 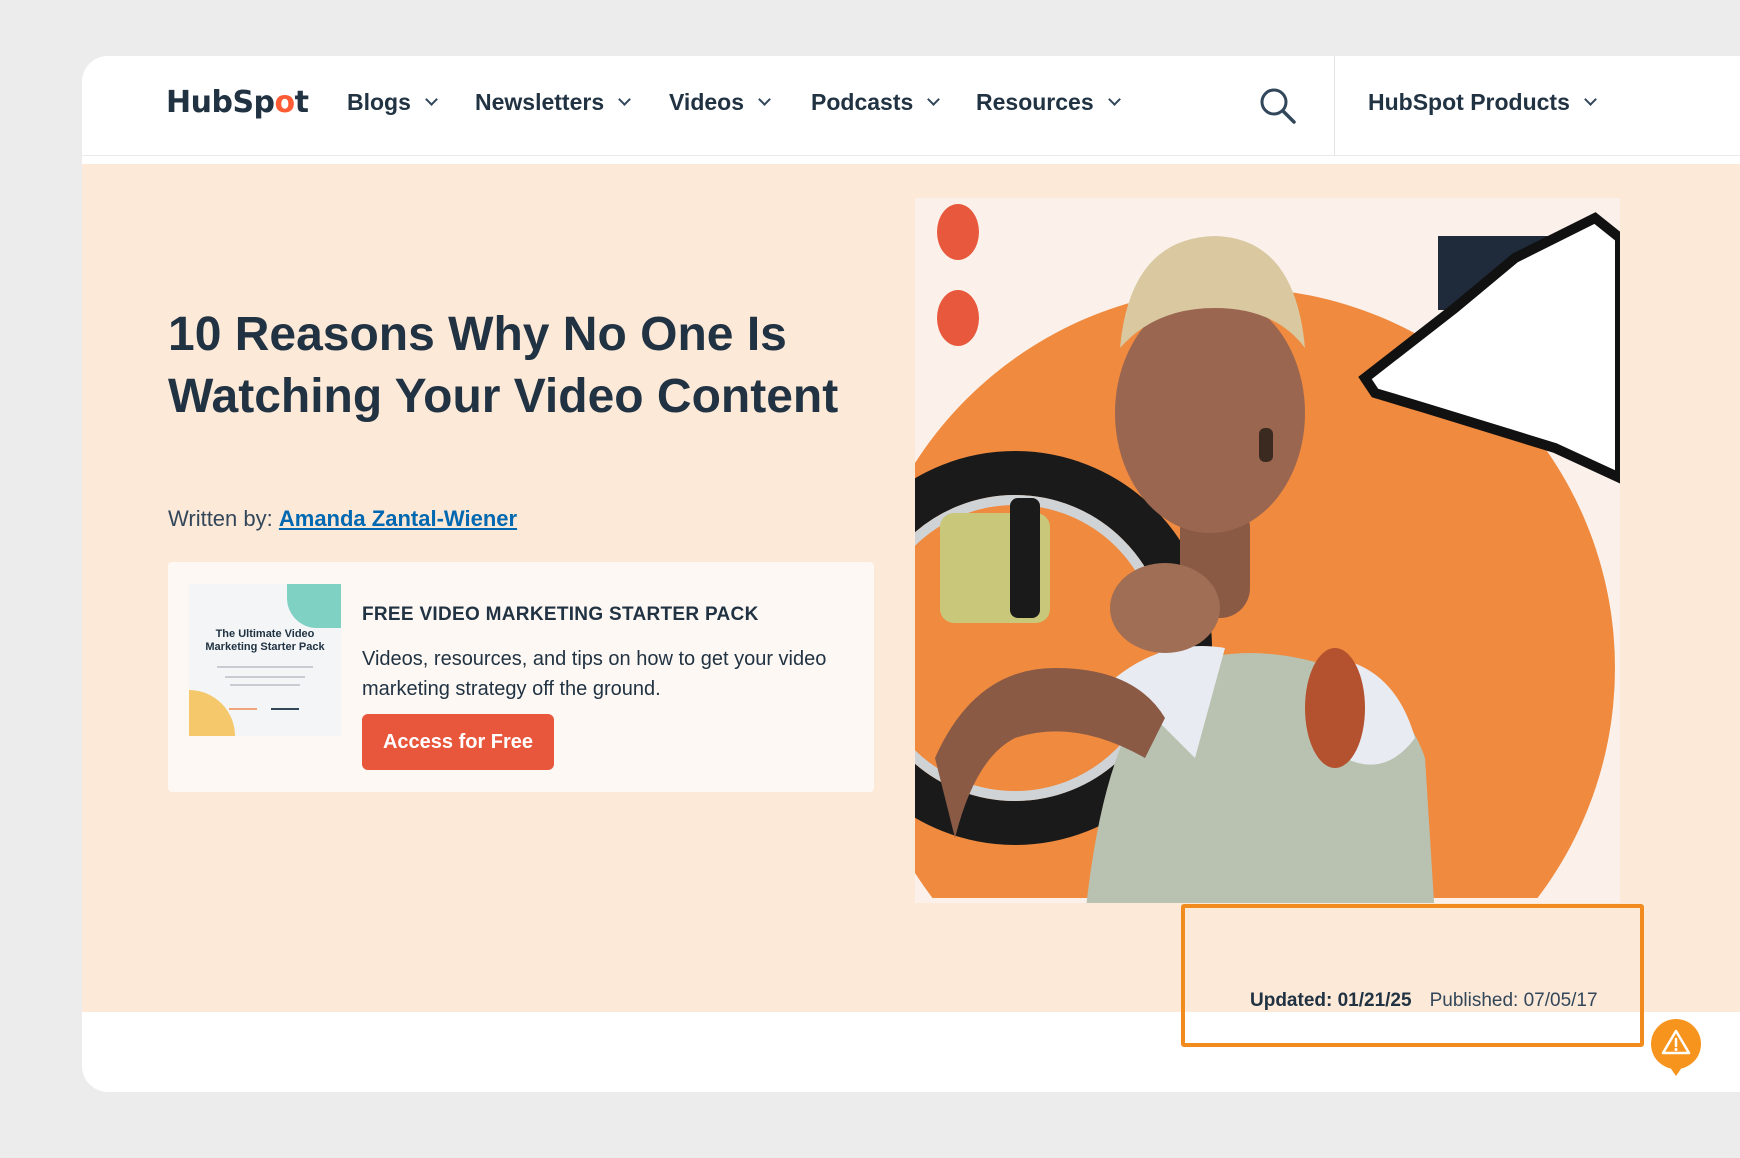 I want to click on published-date: Published: 07/05/17, so click(x=1513, y=1000).